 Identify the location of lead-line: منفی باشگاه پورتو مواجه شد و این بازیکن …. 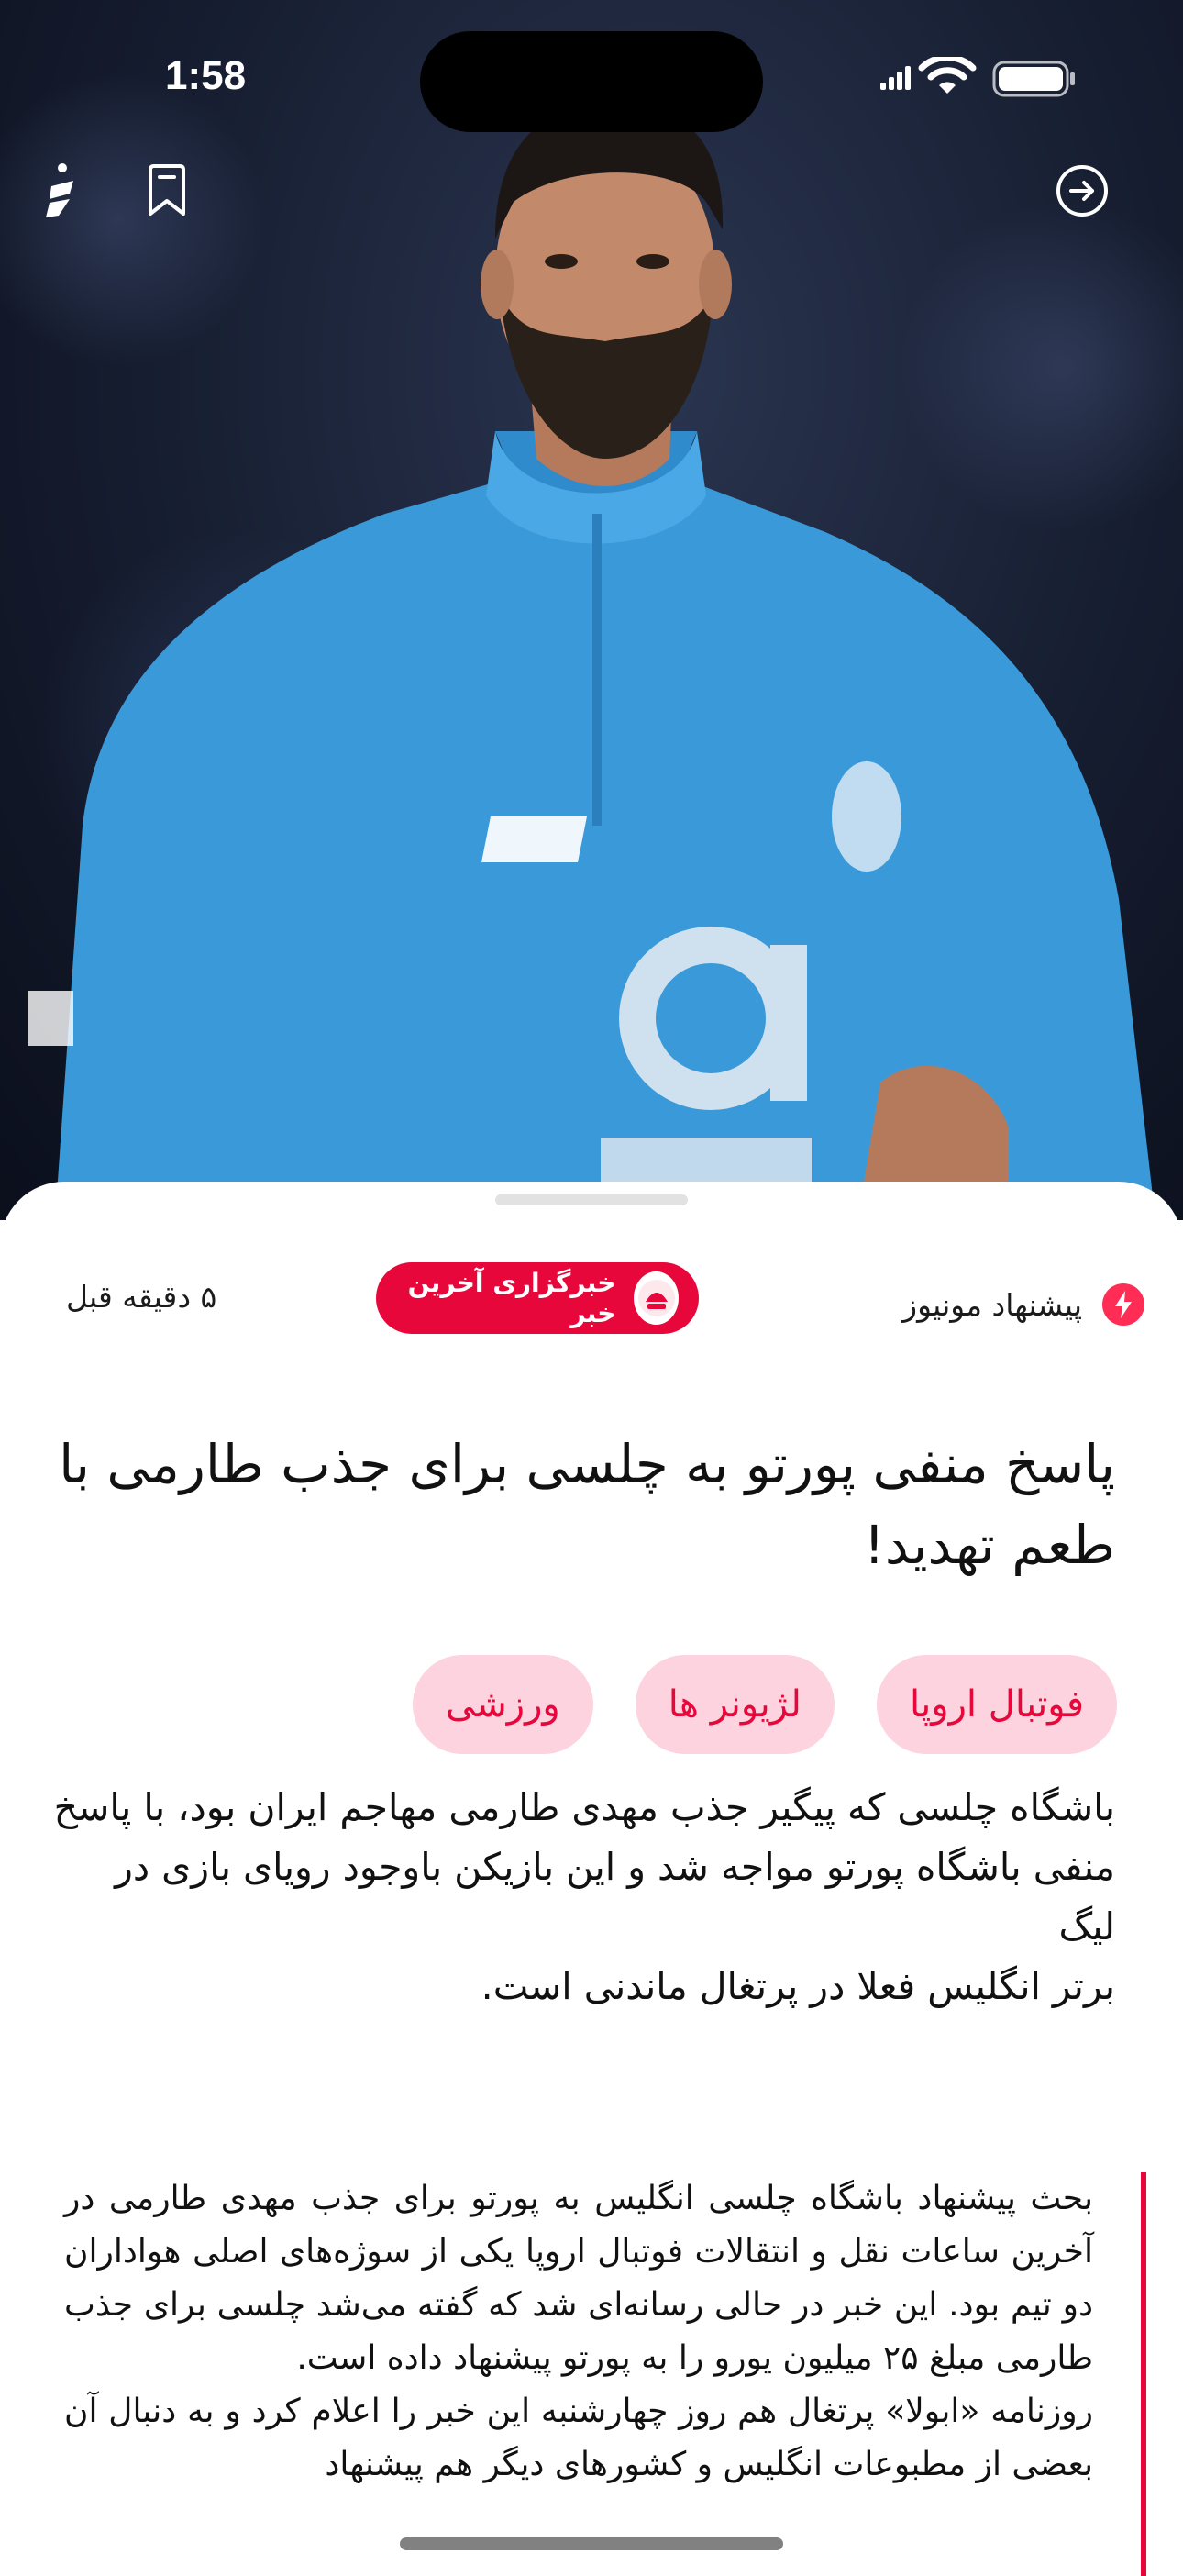
(615, 1897).